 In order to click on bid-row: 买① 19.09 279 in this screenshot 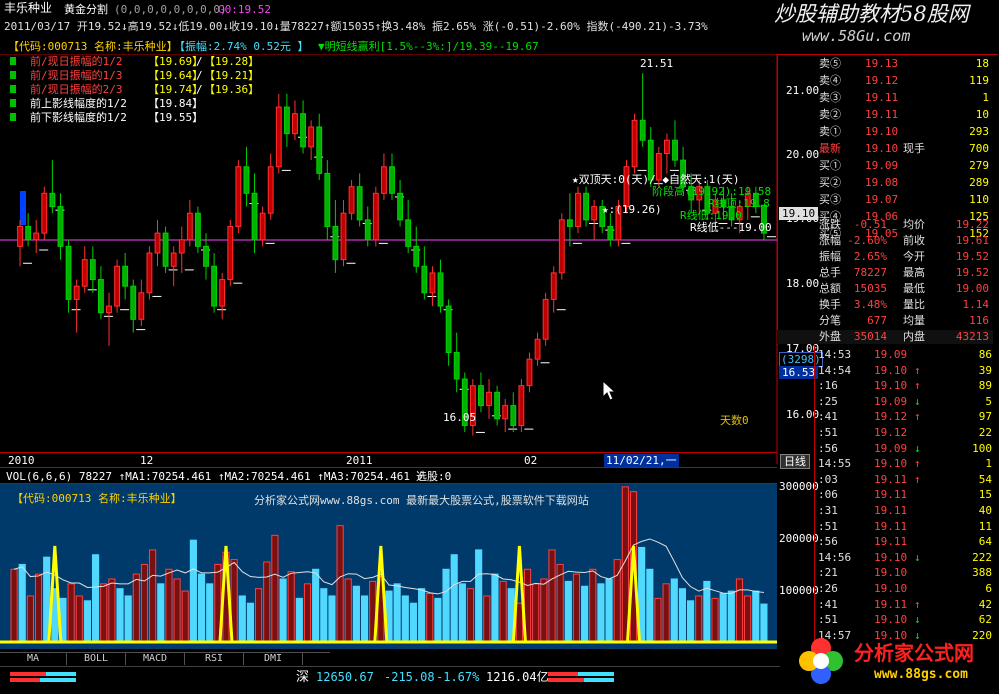, I will do `click(885, 166)`.